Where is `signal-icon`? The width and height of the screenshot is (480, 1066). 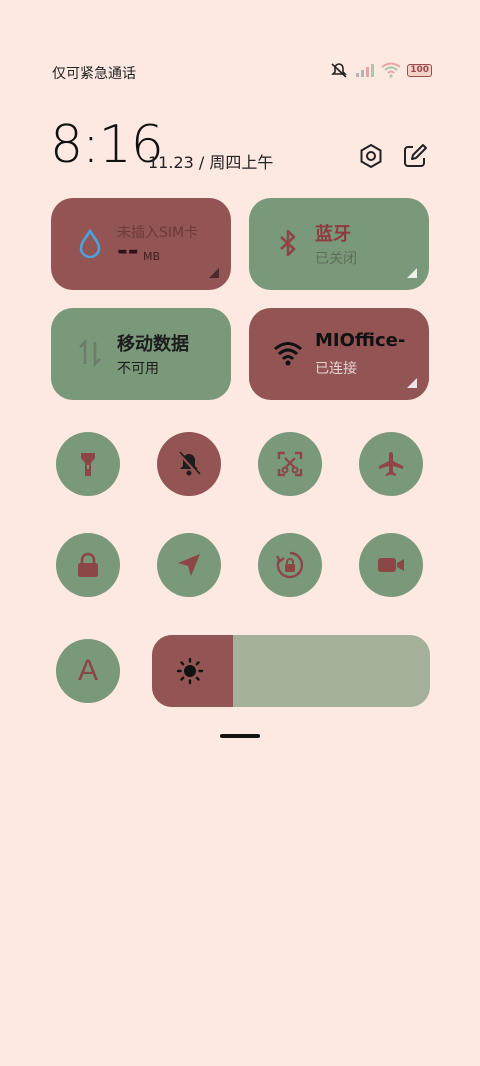
signal-icon is located at coordinates (365, 70).